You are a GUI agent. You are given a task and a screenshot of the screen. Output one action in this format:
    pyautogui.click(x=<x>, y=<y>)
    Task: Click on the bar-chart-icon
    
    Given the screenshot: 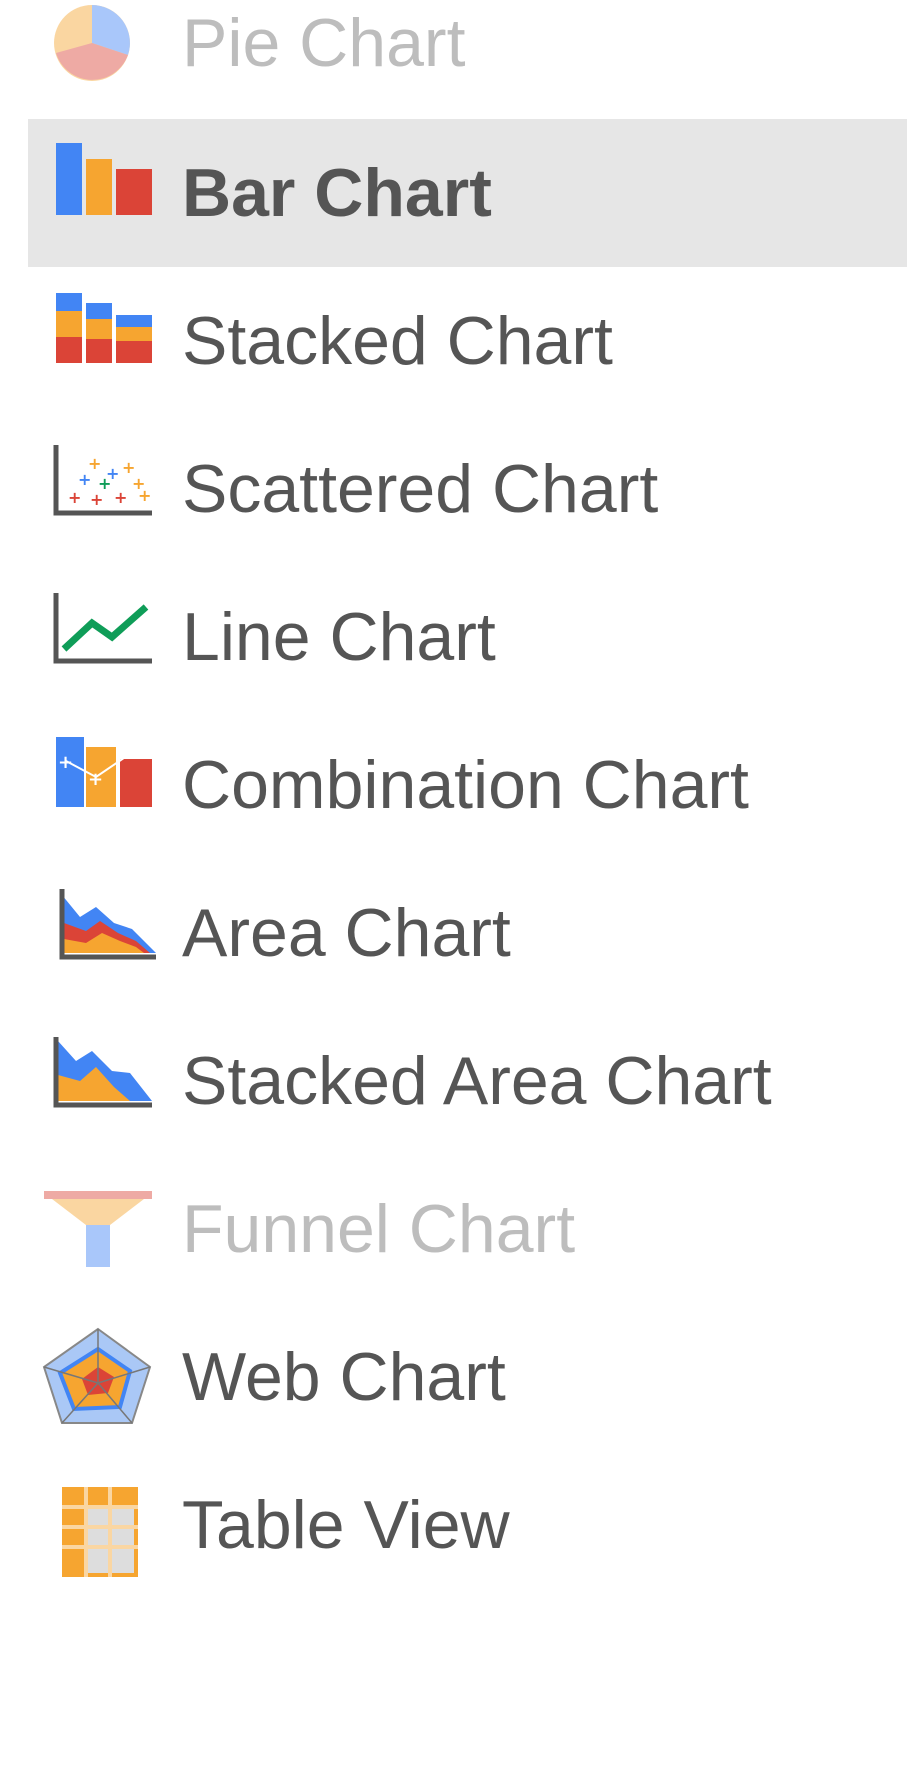 What is the action you would take?
    pyautogui.click(x=100, y=193)
    